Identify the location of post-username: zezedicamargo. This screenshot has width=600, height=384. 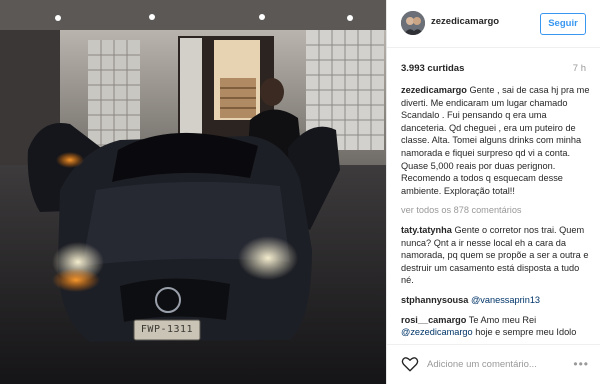
(465, 21).